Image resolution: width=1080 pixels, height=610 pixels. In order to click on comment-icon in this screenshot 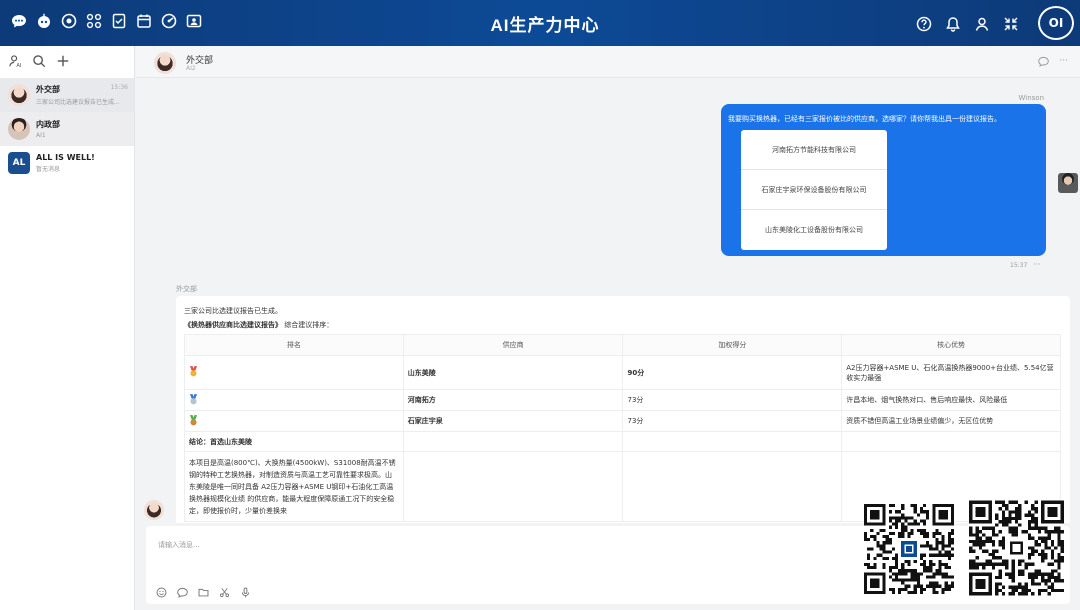, I will do `click(1044, 63)`.